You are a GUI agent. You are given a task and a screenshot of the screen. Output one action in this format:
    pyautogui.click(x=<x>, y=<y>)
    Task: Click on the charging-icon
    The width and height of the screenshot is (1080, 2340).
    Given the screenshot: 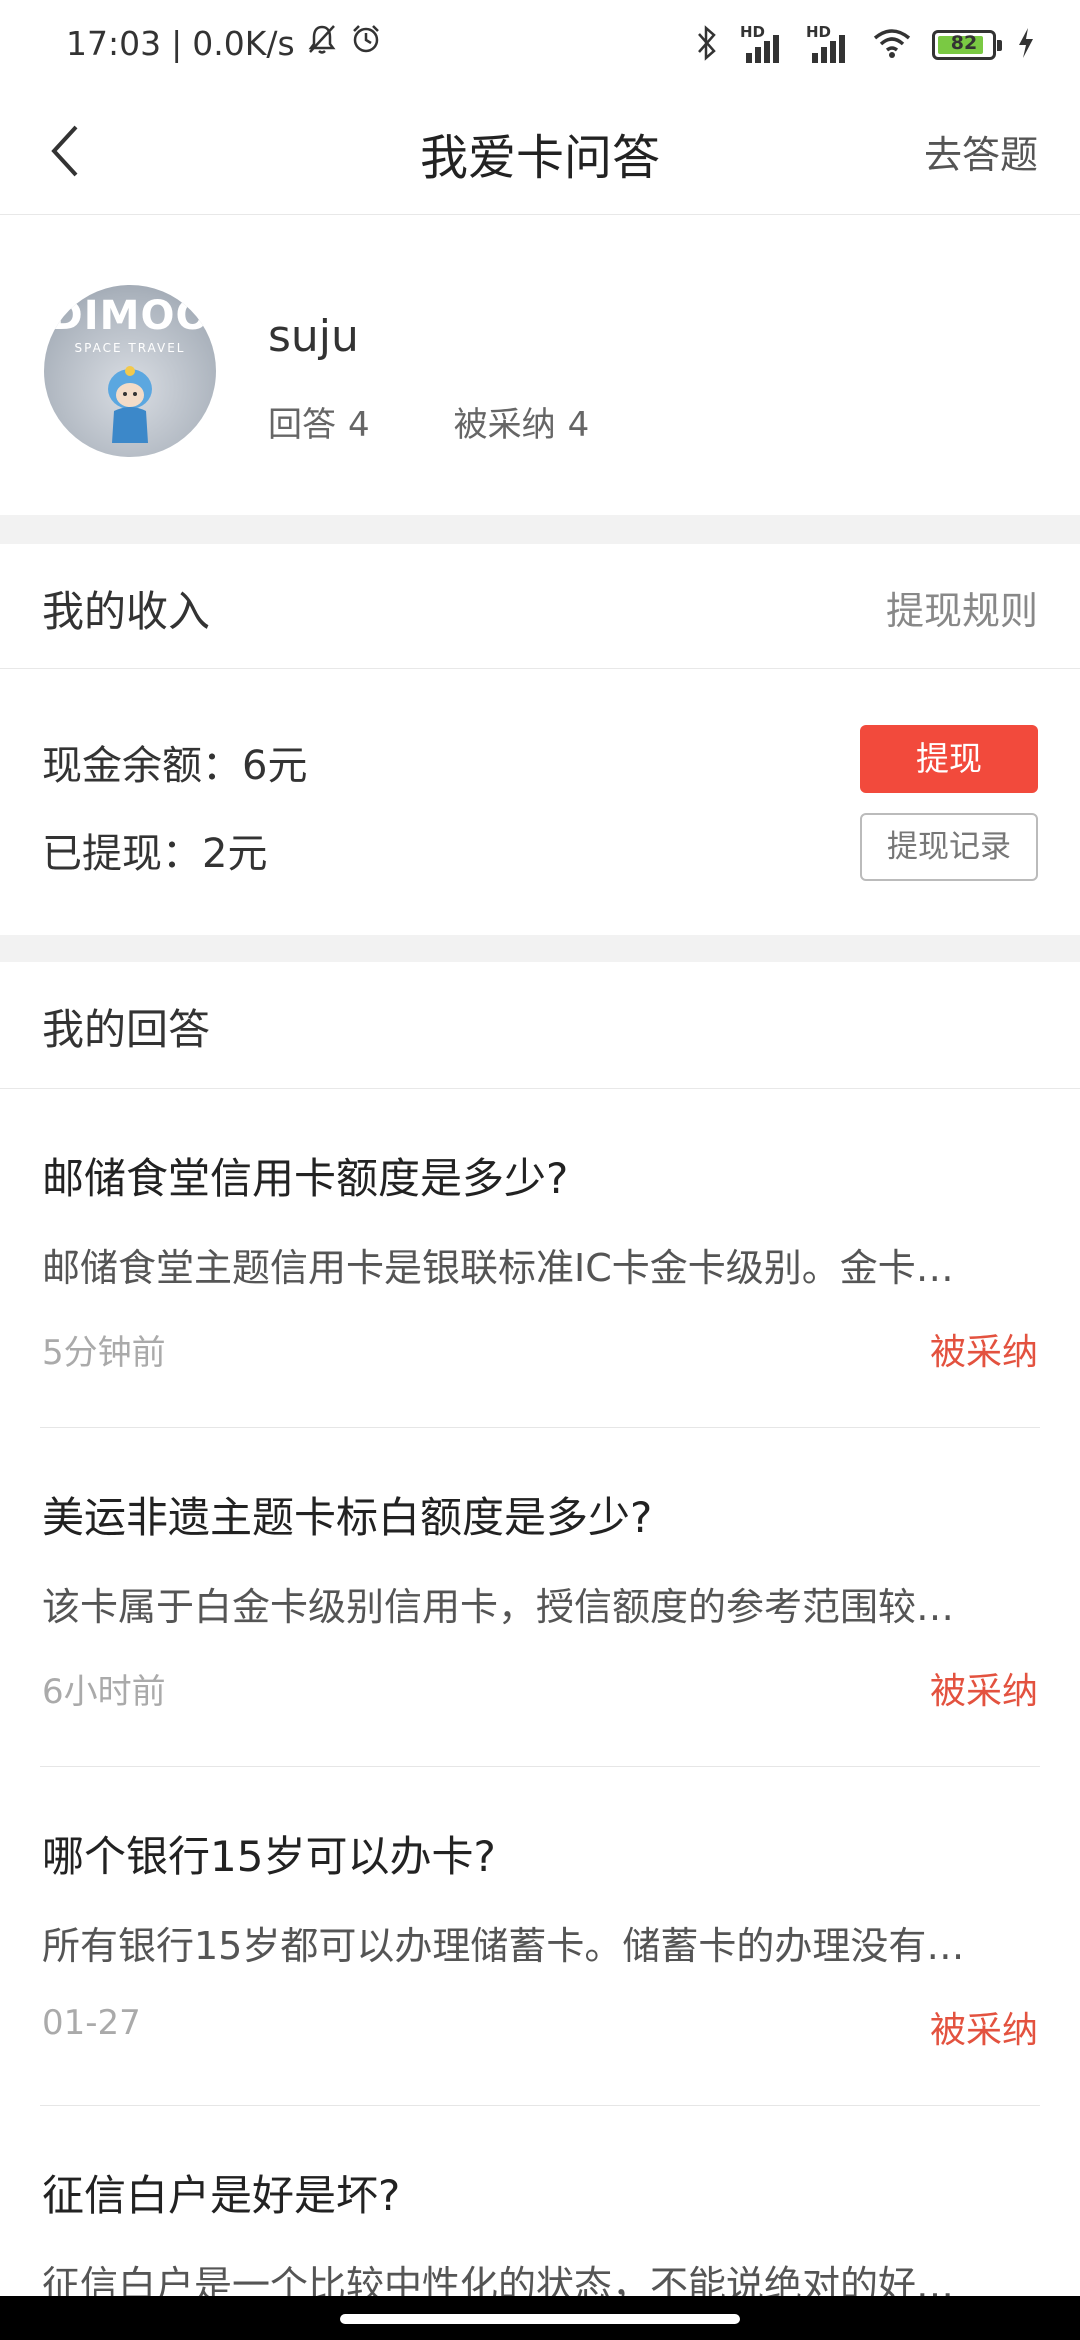 What is the action you would take?
    pyautogui.click(x=1026, y=45)
    